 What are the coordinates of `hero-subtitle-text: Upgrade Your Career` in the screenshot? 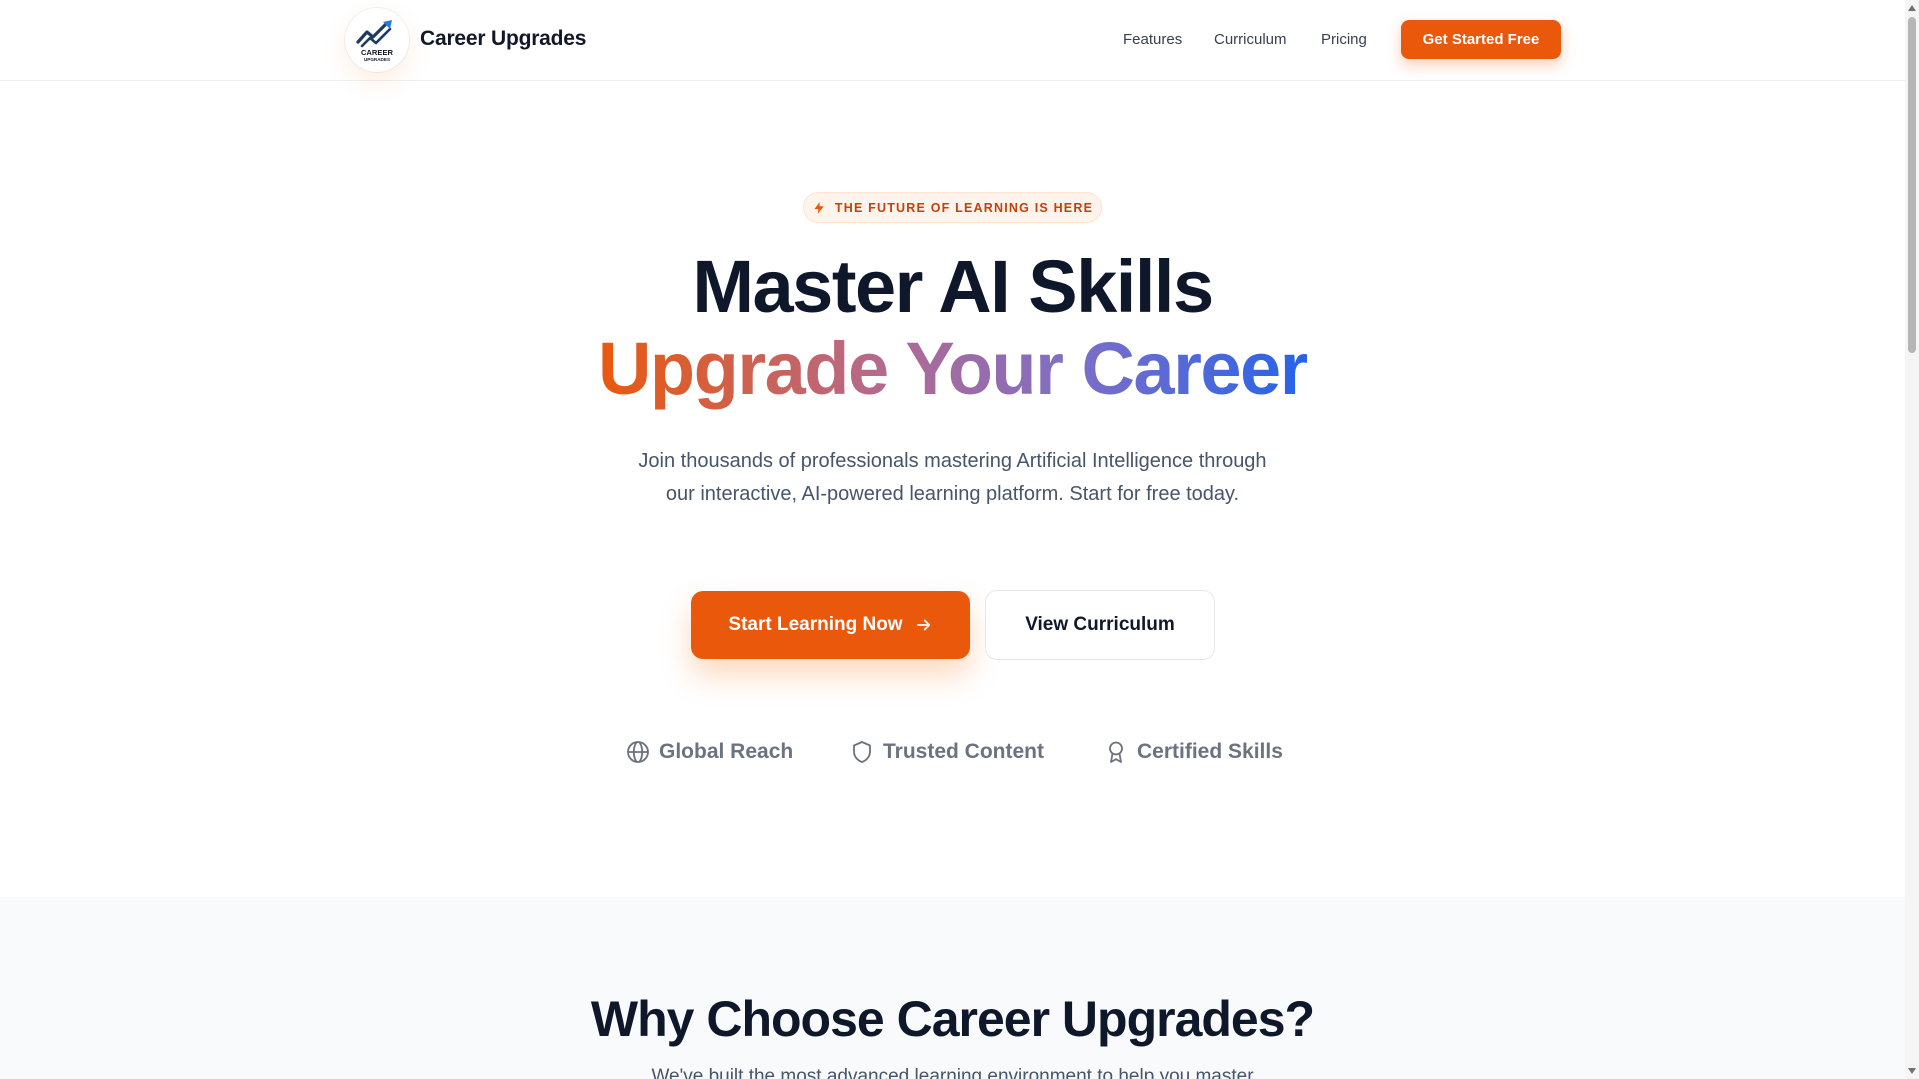 It's located at (953, 368).